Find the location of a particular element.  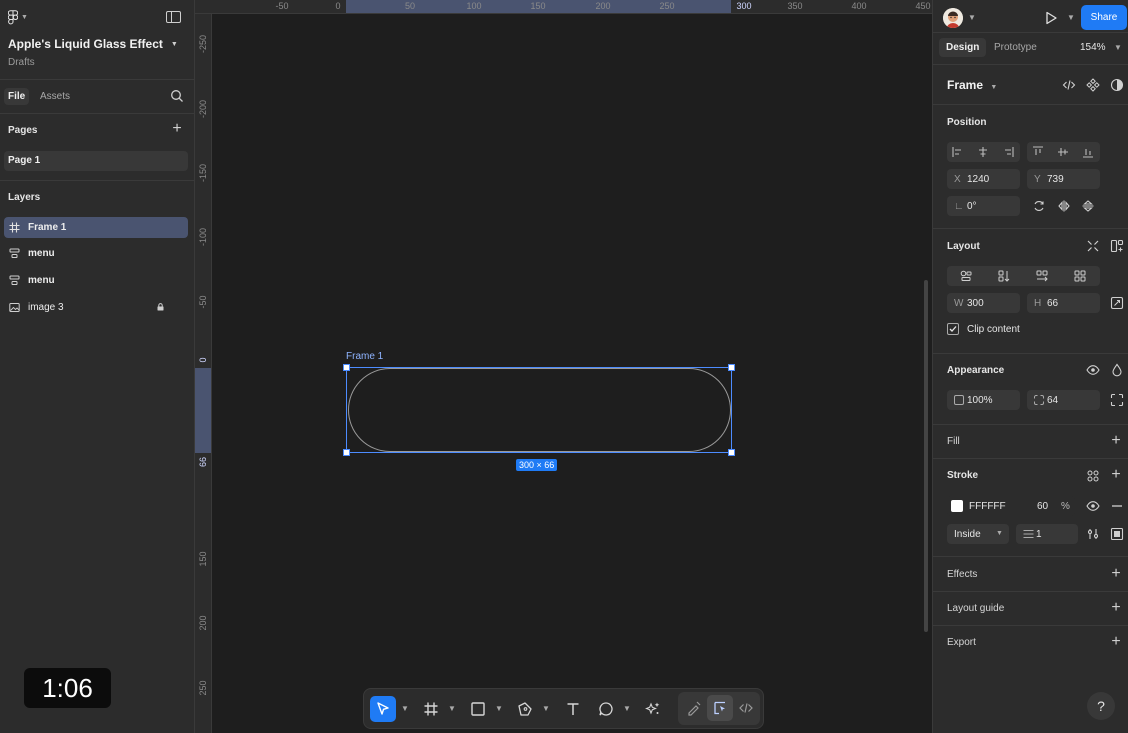

selected-frame is located at coordinates (539, 410).